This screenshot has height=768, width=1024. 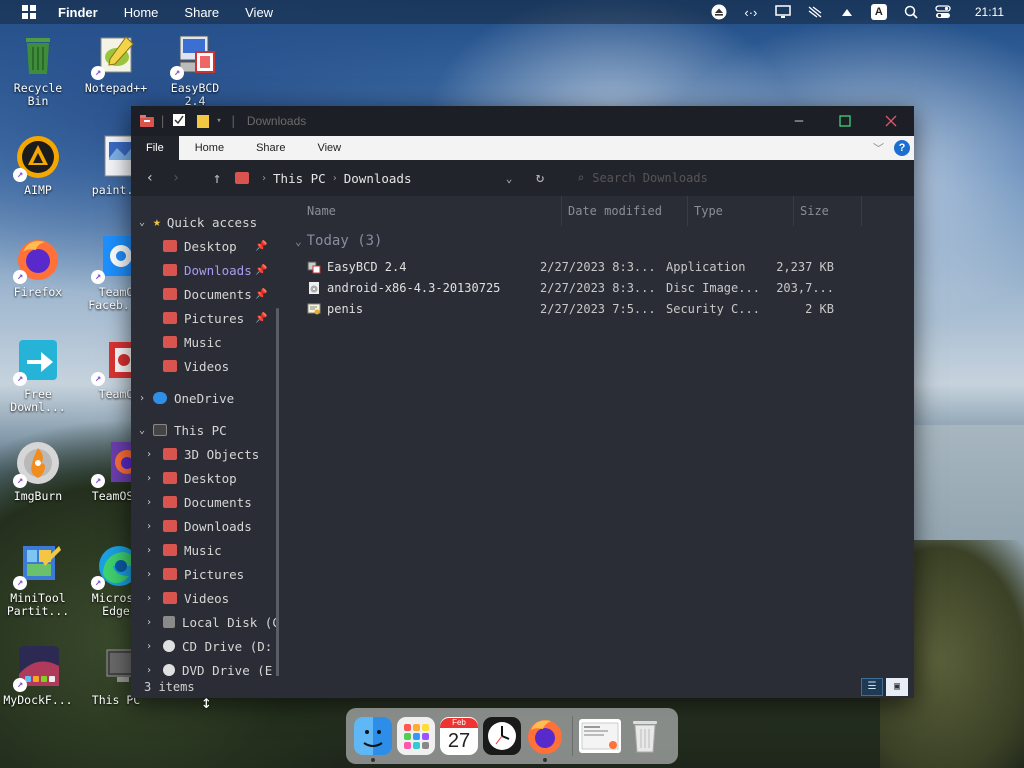 What do you see at coordinates (416, 736) in the screenshot?
I see `dock-launchpad-icon` at bounding box center [416, 736].